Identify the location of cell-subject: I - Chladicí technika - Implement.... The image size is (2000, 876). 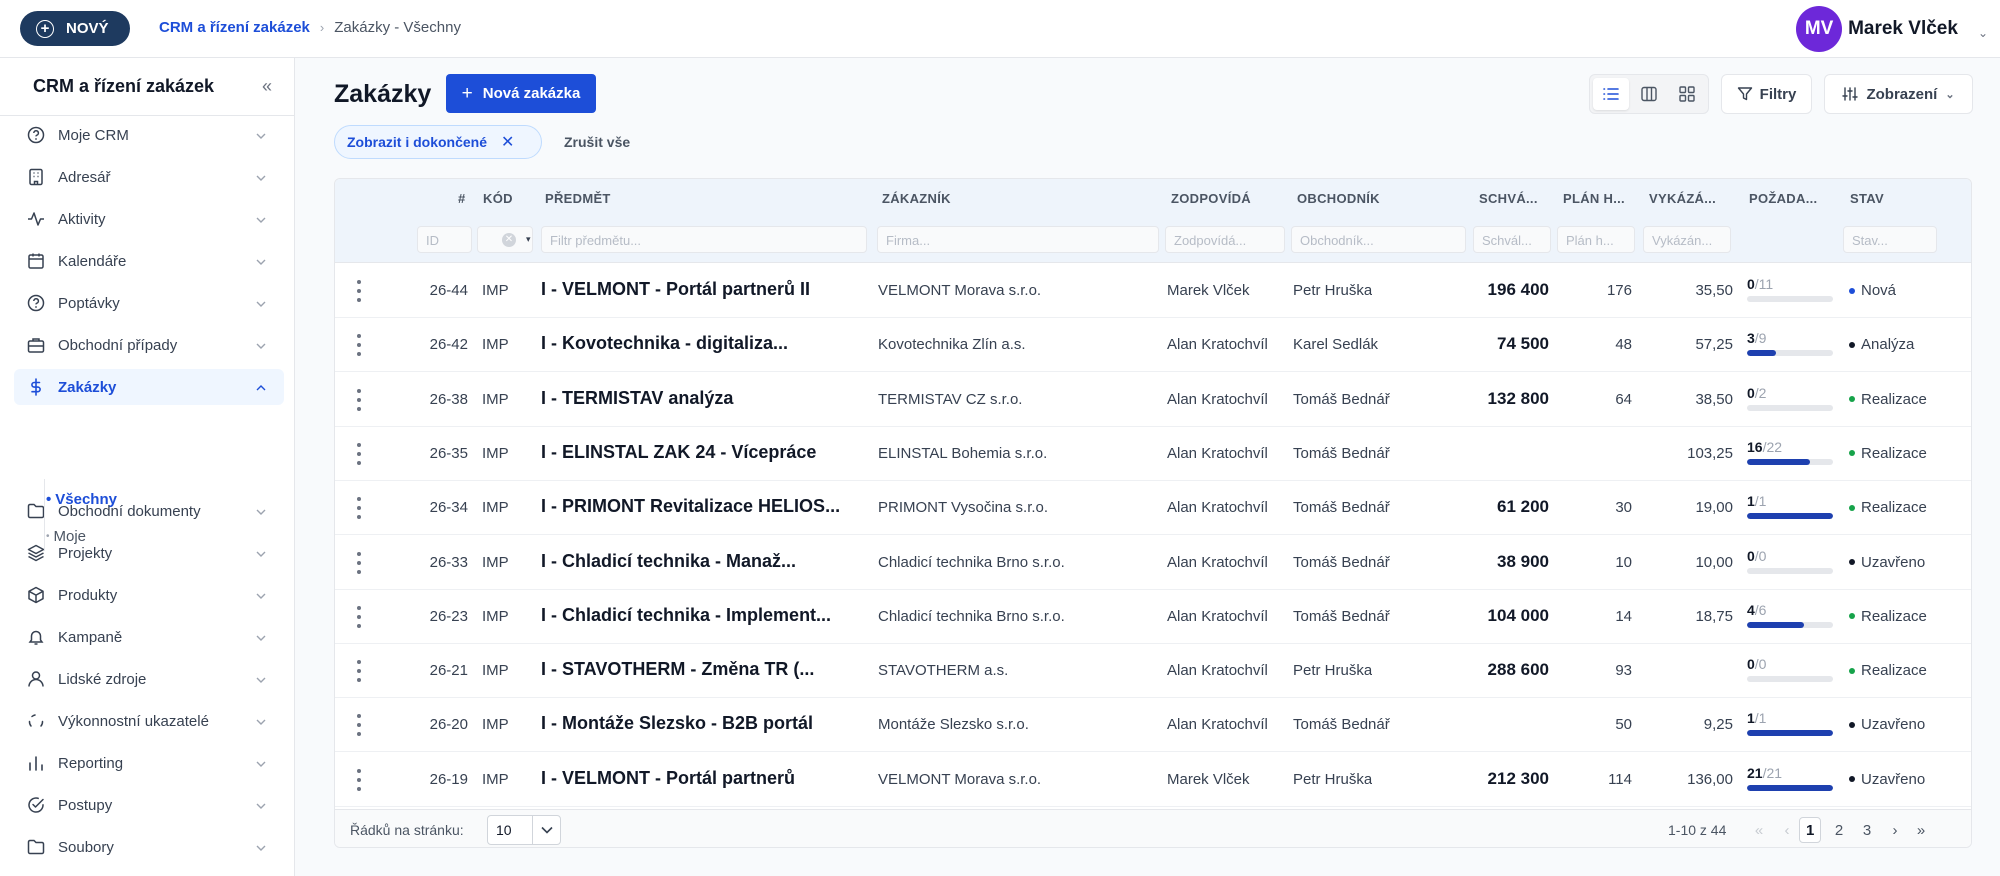
(706, 615).